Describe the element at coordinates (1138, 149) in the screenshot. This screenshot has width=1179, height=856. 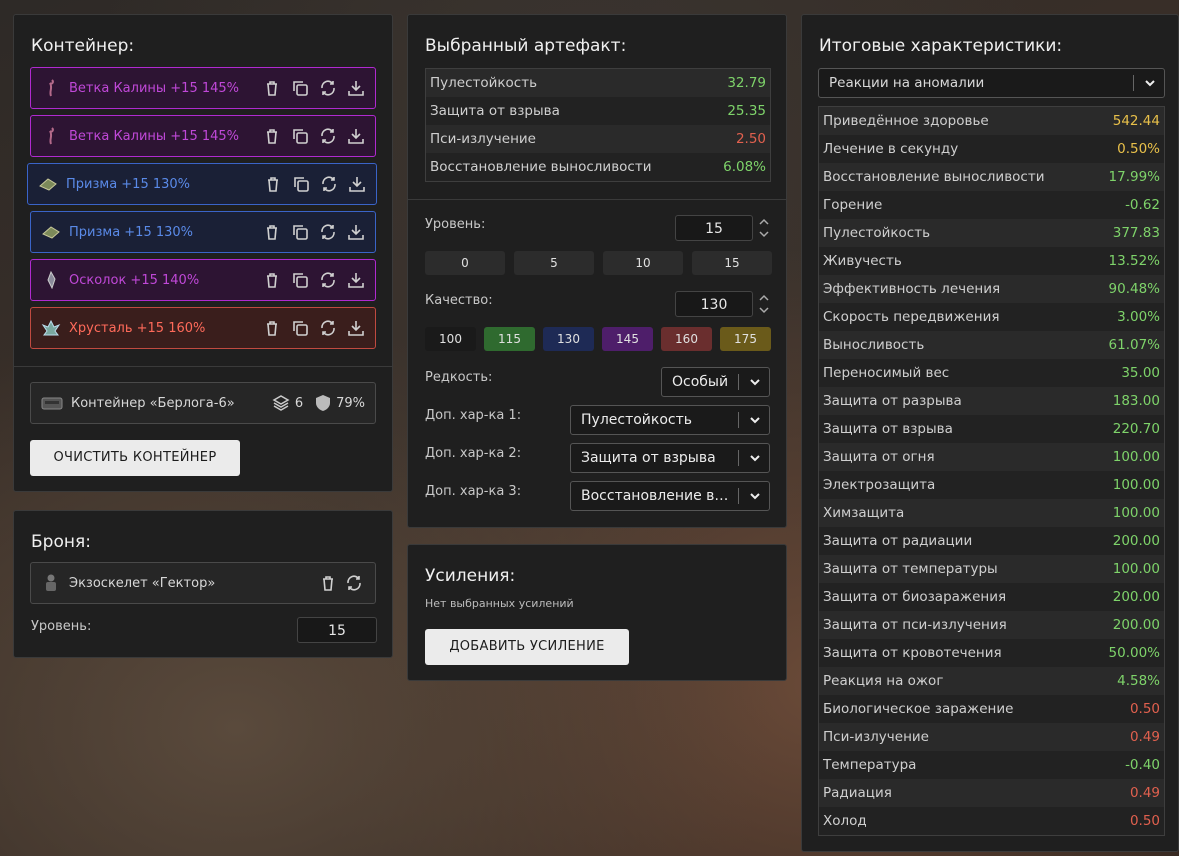
I see `stat-value: 0.50%` at that location.